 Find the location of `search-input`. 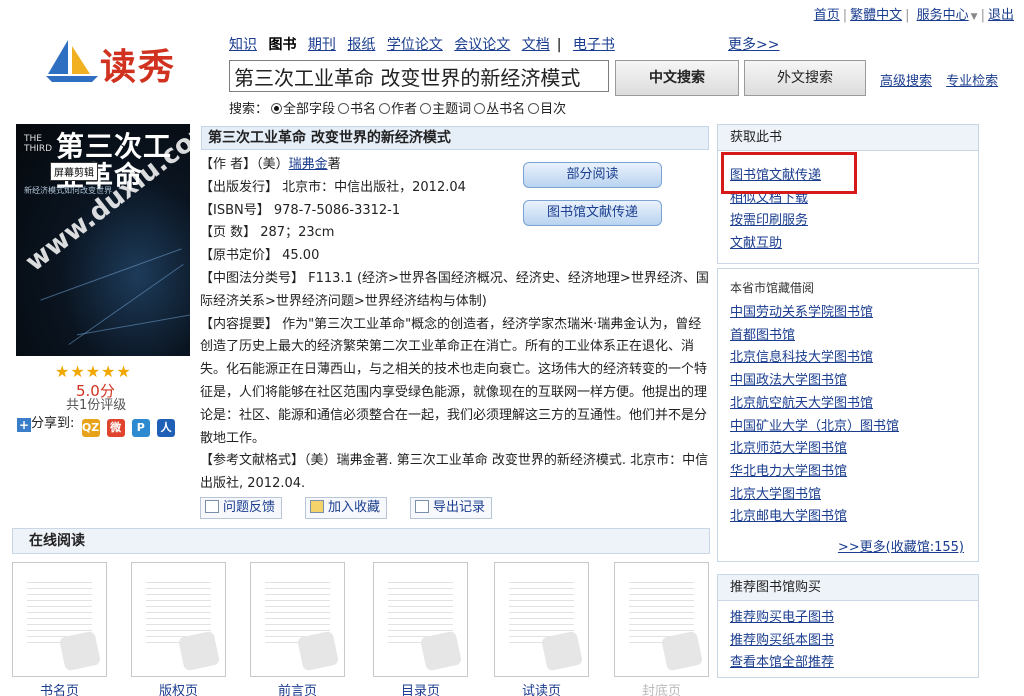

search-input is located at coordinates (419, 76).